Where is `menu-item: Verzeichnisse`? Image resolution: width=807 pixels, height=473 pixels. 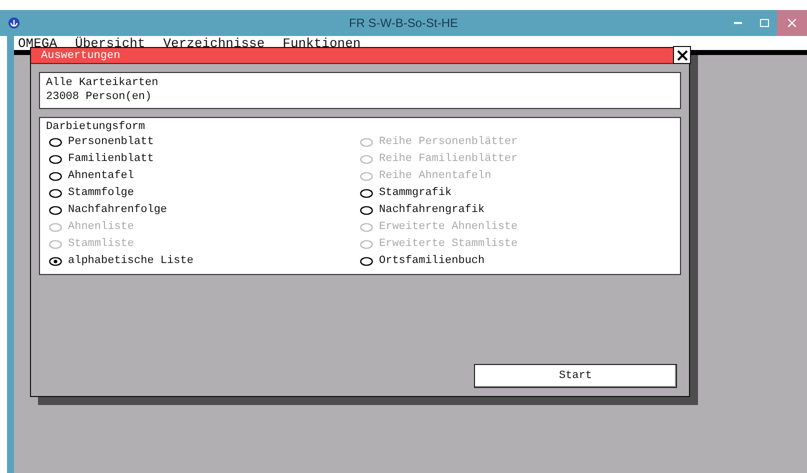
menu-item: Verzeichnisse is located at coordinates (214, 43).